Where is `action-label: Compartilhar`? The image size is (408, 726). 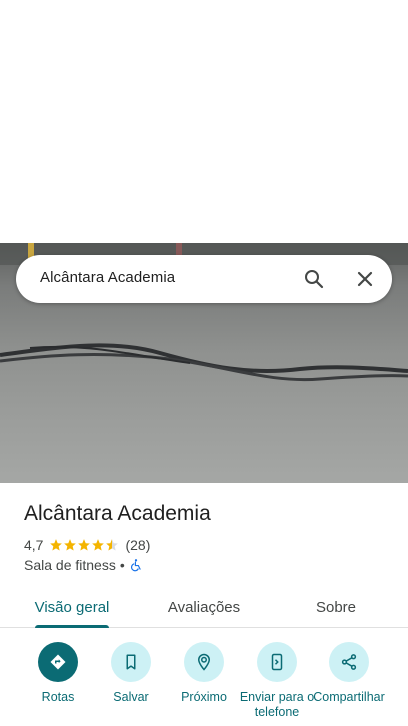 action-label: Compartilhar is located at coordinates (349, 697).